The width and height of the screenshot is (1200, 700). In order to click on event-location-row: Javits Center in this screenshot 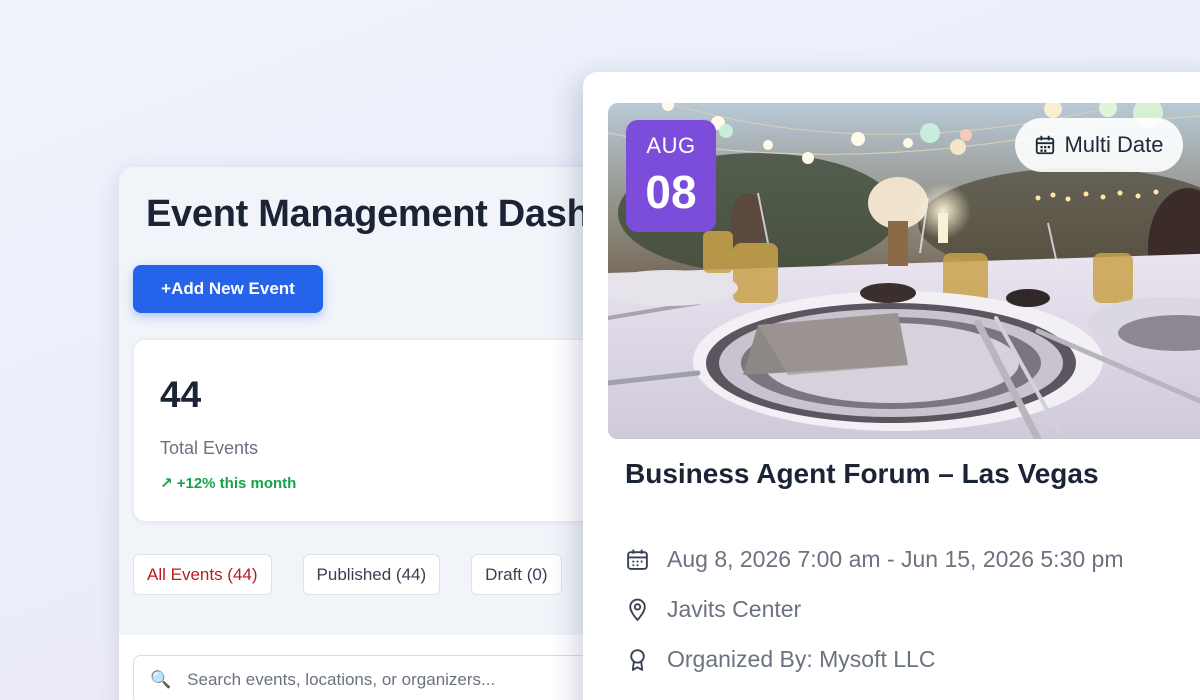, I will do `click(713, 609)`.